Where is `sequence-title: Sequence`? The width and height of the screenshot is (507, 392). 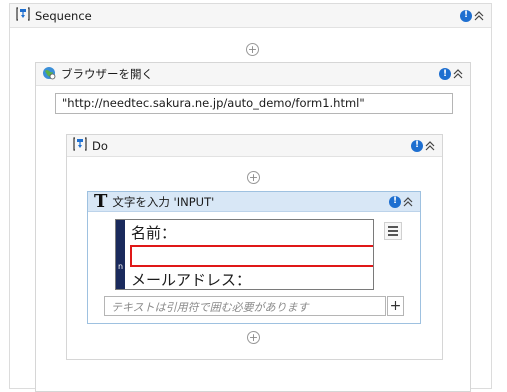 sequence-title: Sequence is located at coordinates (63, 15).